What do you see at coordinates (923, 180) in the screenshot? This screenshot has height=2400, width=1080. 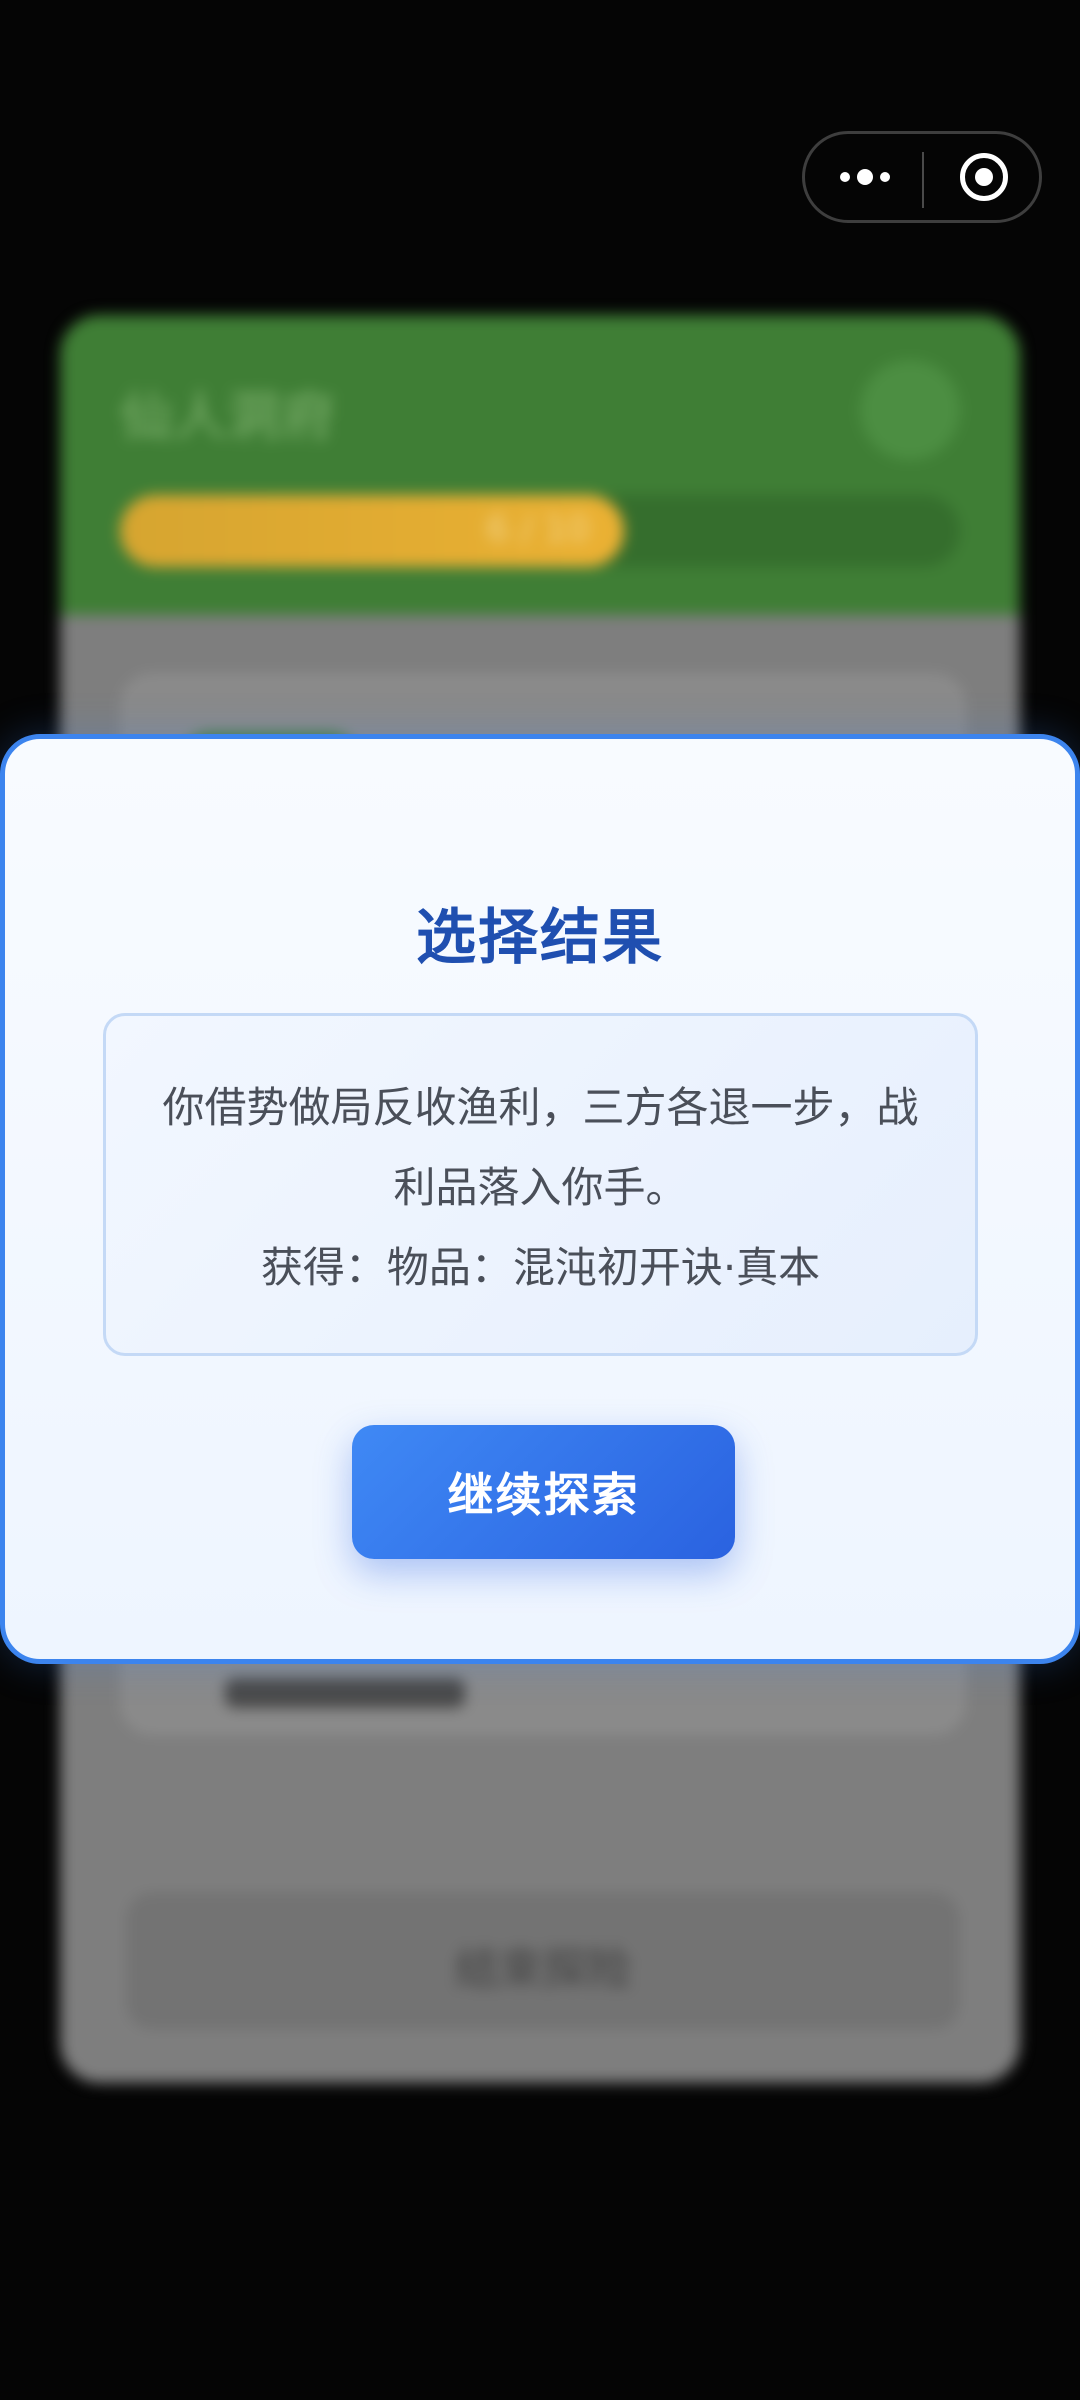 I see `capsule-divider` at bounding box center [923, 180].